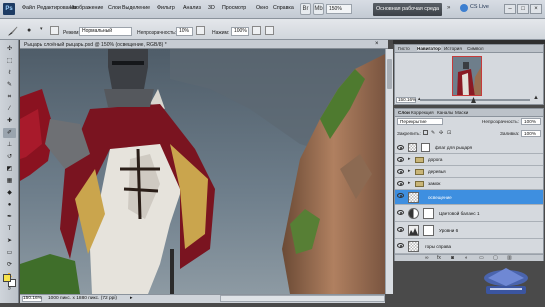 This screenshot has width=545, height=307. I want to click on lock-all-icon: ⊡, so click(449, 133).